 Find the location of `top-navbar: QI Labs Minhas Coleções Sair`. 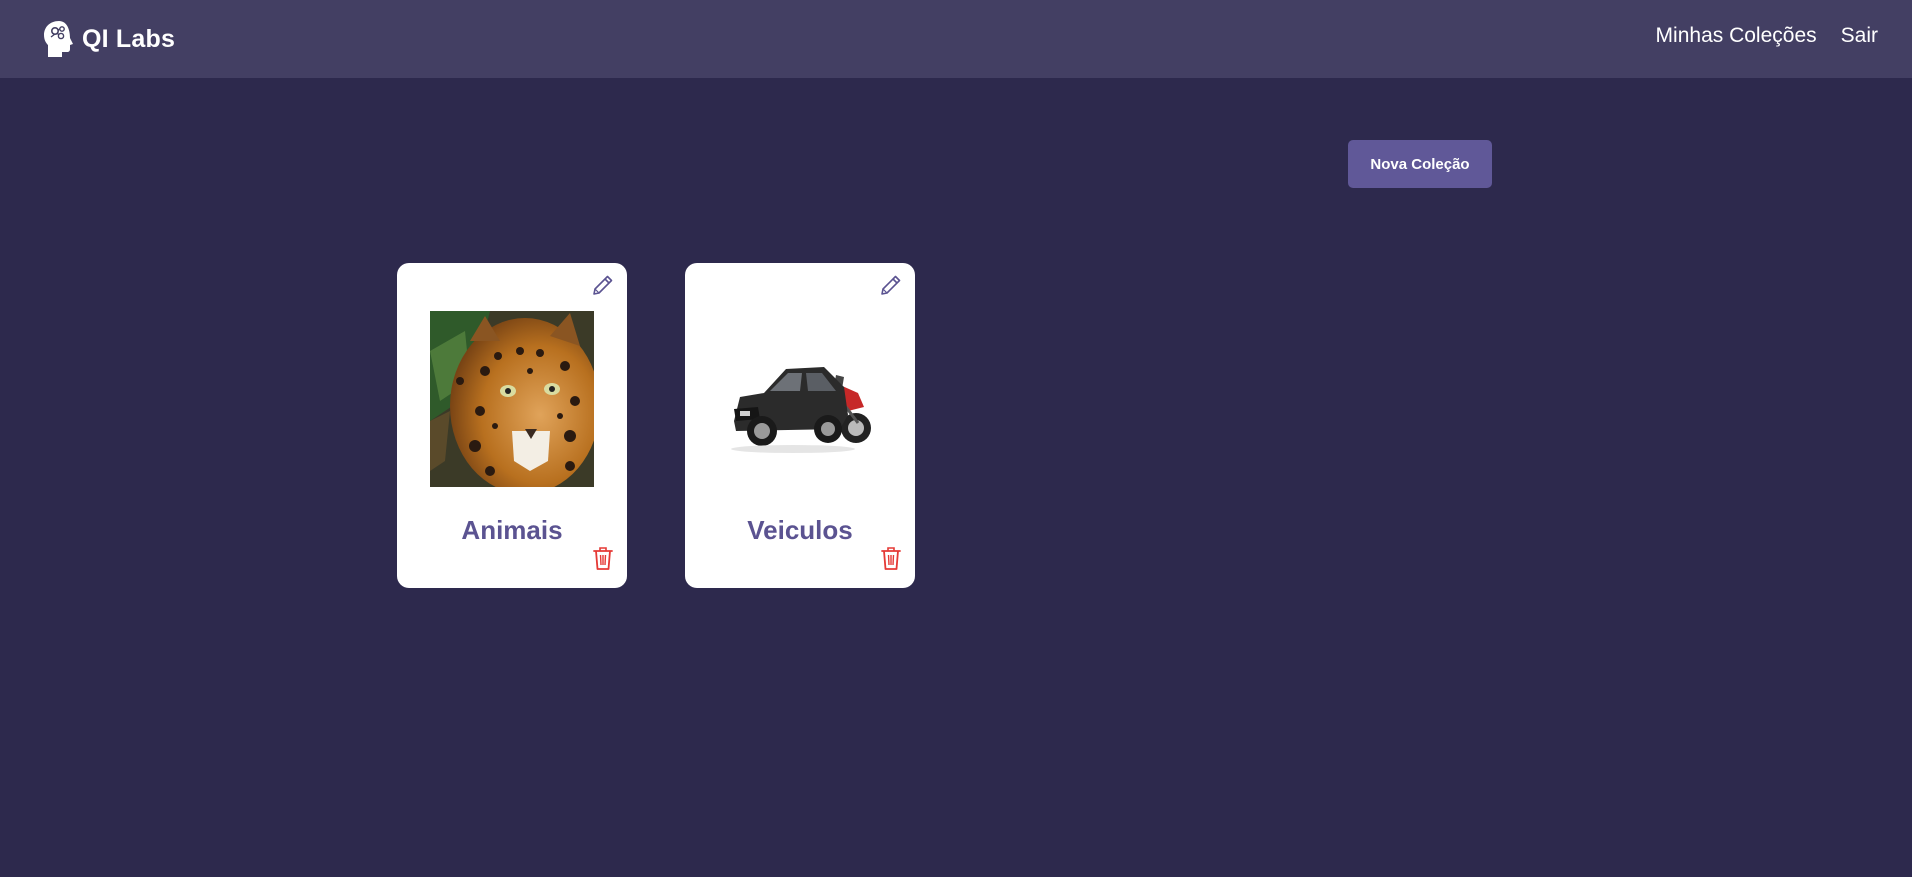

top-navbar: QI Labs Minhas Coleções Sair is located at coordinates (956, 39).